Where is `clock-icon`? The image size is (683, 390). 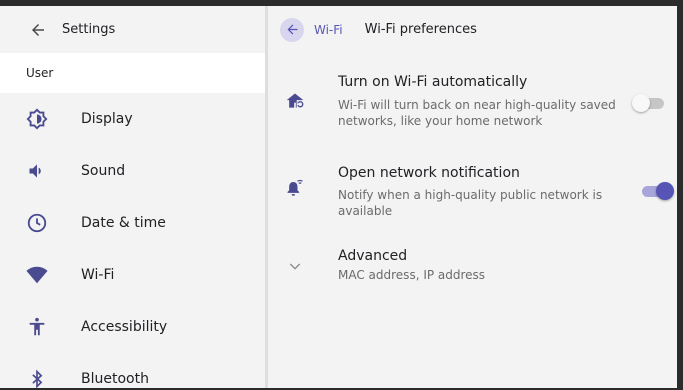 clock-icon is located at coordinates (37, 223).